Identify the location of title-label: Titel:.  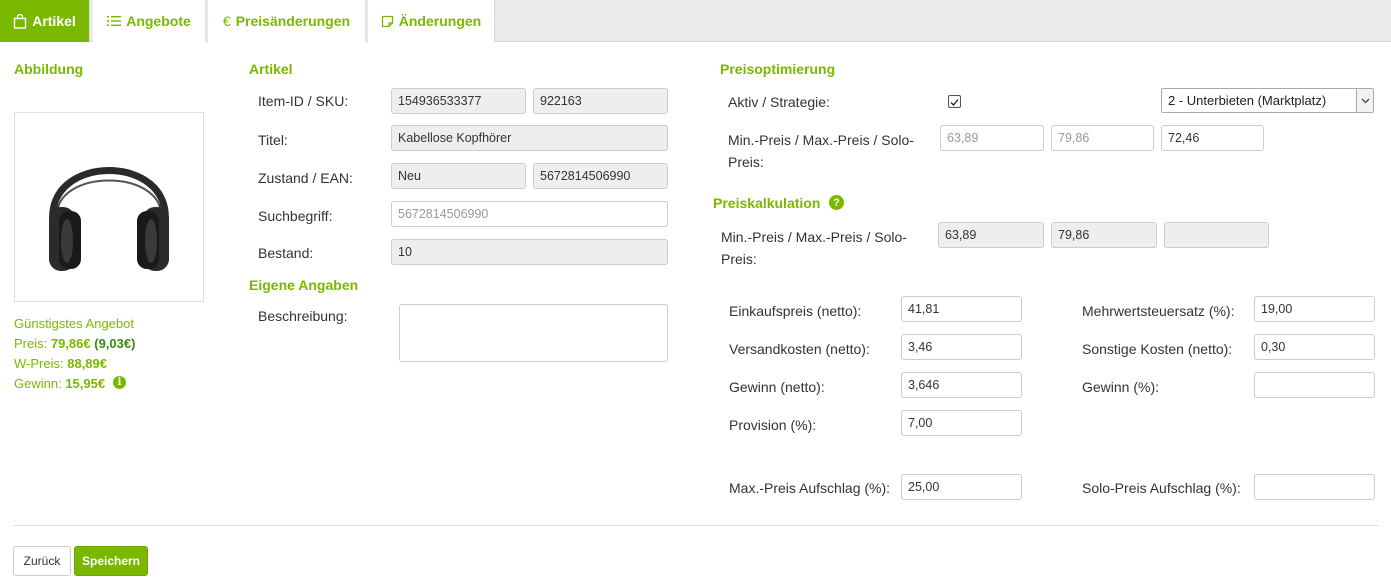
(273, 140).